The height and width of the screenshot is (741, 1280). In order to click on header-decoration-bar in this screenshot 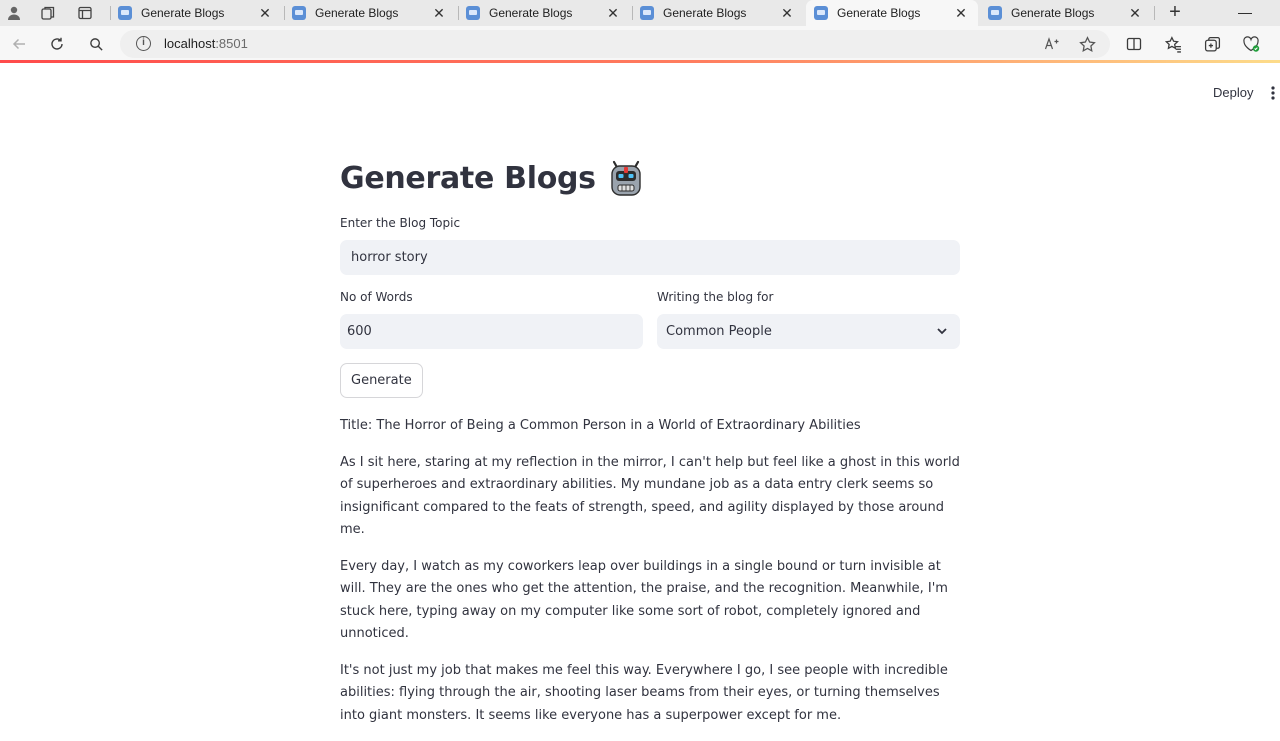, I will do `click(640, 61)`.